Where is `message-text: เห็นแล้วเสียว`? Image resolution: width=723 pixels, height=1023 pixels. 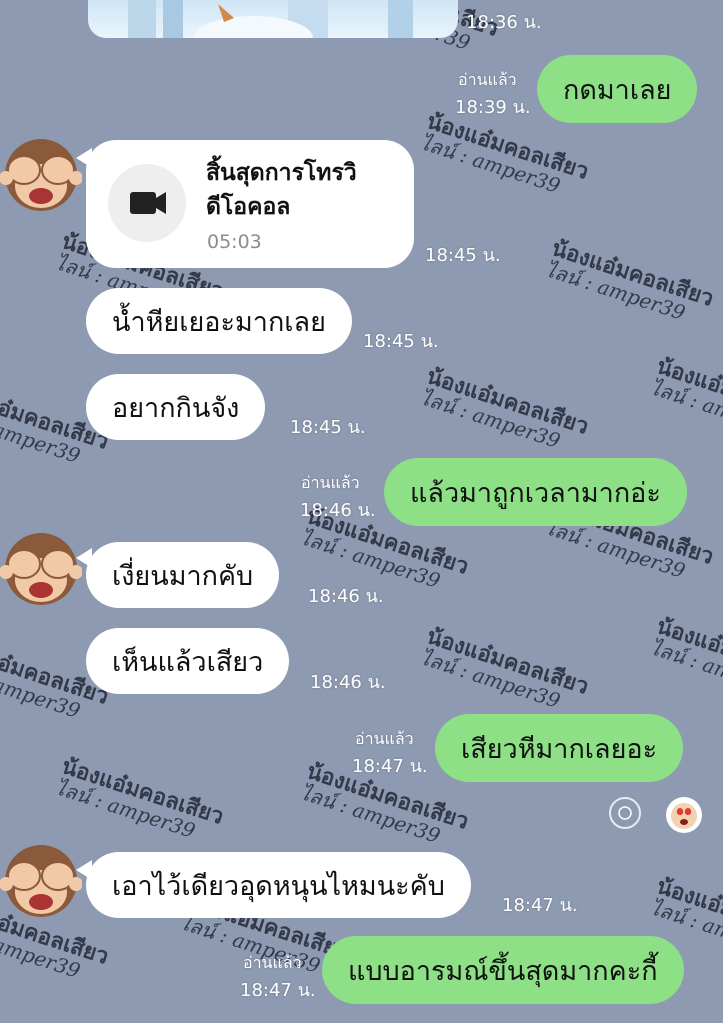
message-text: เห็นแล้วเสียว is located at coordinates (188, 662).